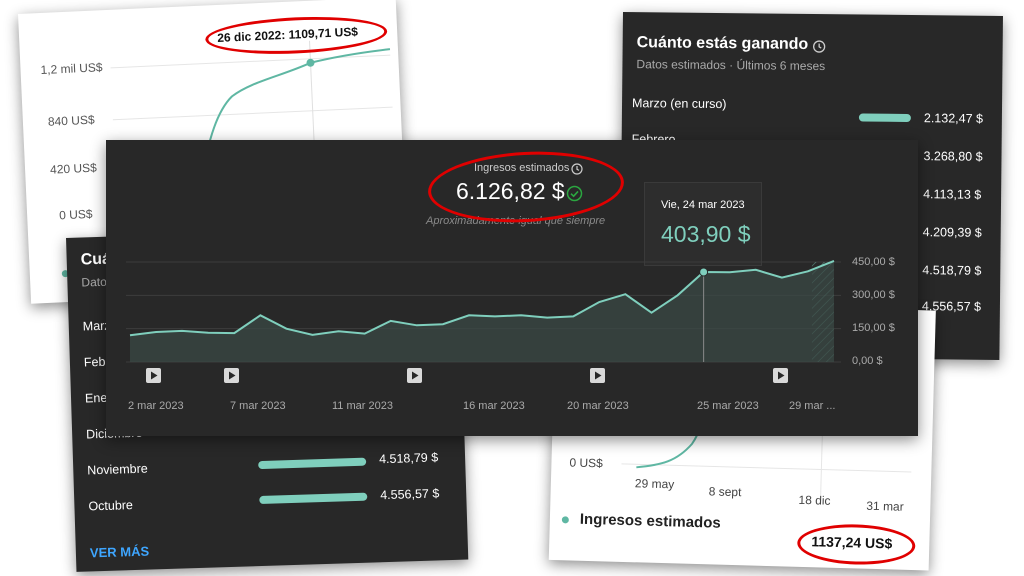 The image size is (1024, 576). Describe the element at coordinates (679, 104) in the screenshot. I see `row-label: Marzo (en curso)` at that location.